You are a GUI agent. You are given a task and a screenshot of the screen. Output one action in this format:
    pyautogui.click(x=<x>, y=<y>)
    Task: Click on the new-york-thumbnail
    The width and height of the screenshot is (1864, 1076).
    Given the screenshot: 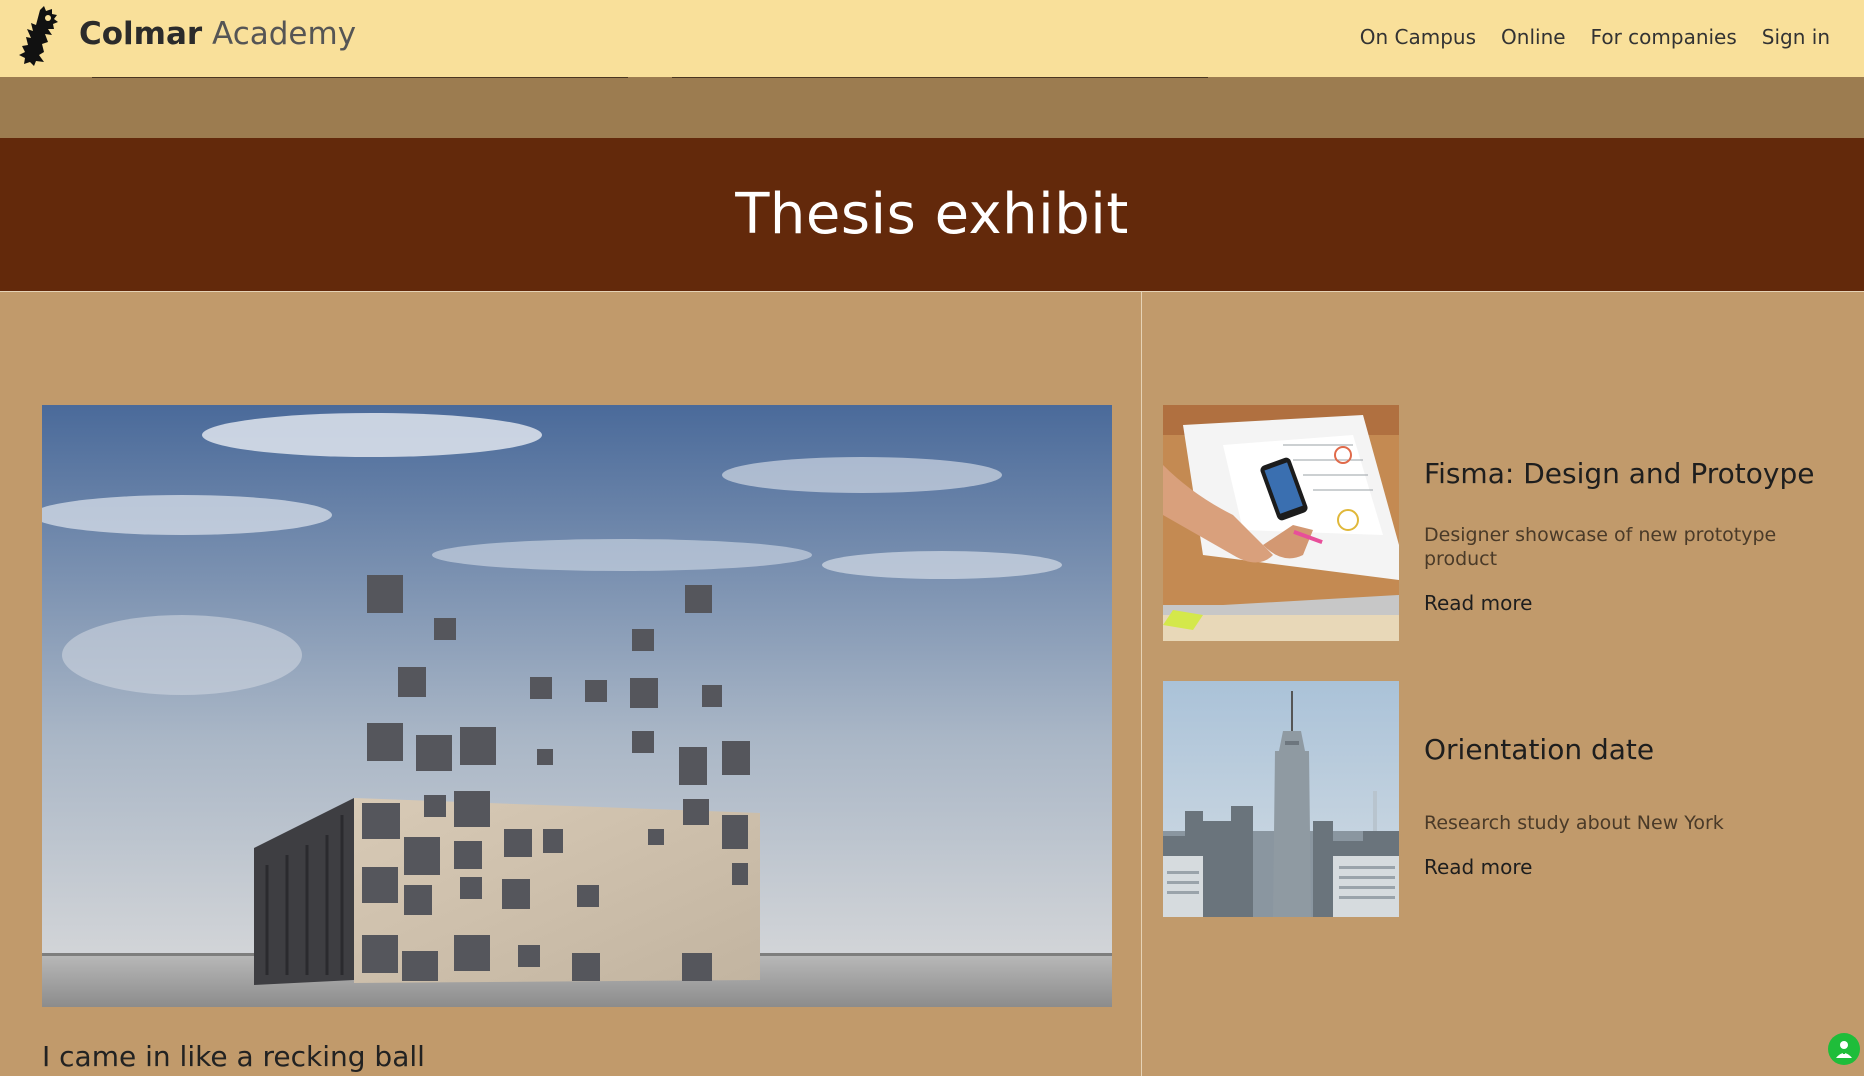 What is the action you would take?
    pyautogui.click(x=1281, y=799)
    